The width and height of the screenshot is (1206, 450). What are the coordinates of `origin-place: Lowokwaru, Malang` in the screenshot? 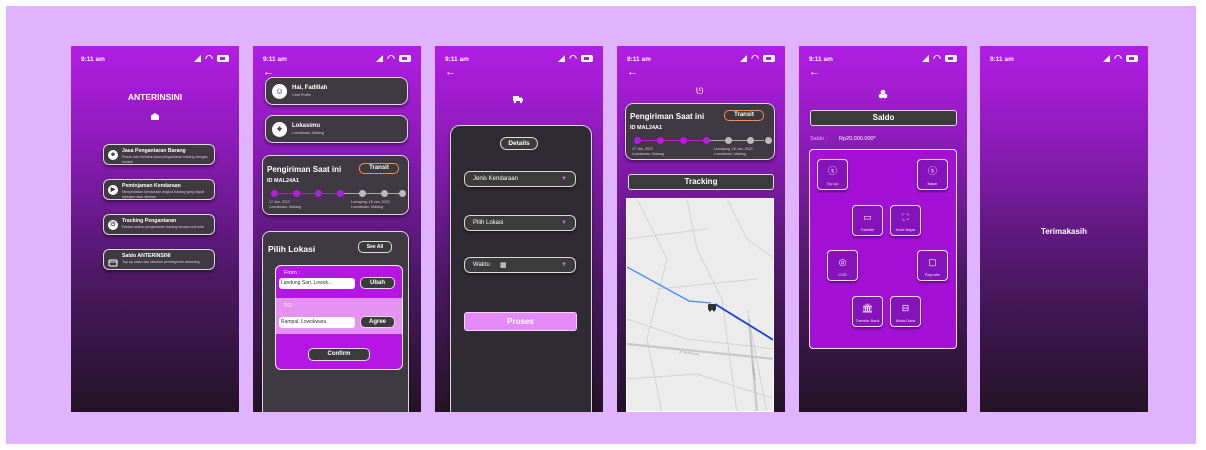 It's located at (648, 154).